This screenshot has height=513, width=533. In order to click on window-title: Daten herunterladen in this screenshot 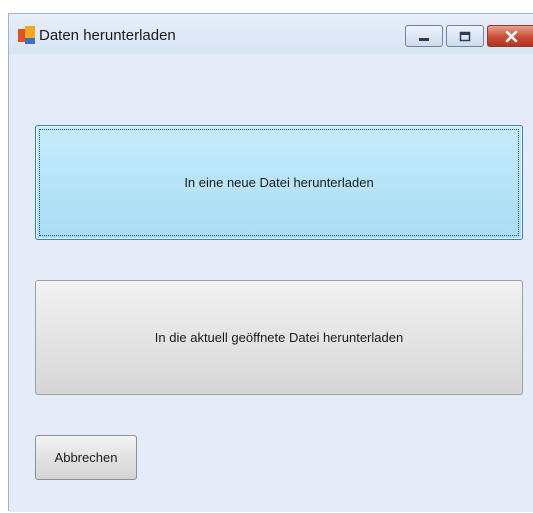, I will do `click(107, 35)`.